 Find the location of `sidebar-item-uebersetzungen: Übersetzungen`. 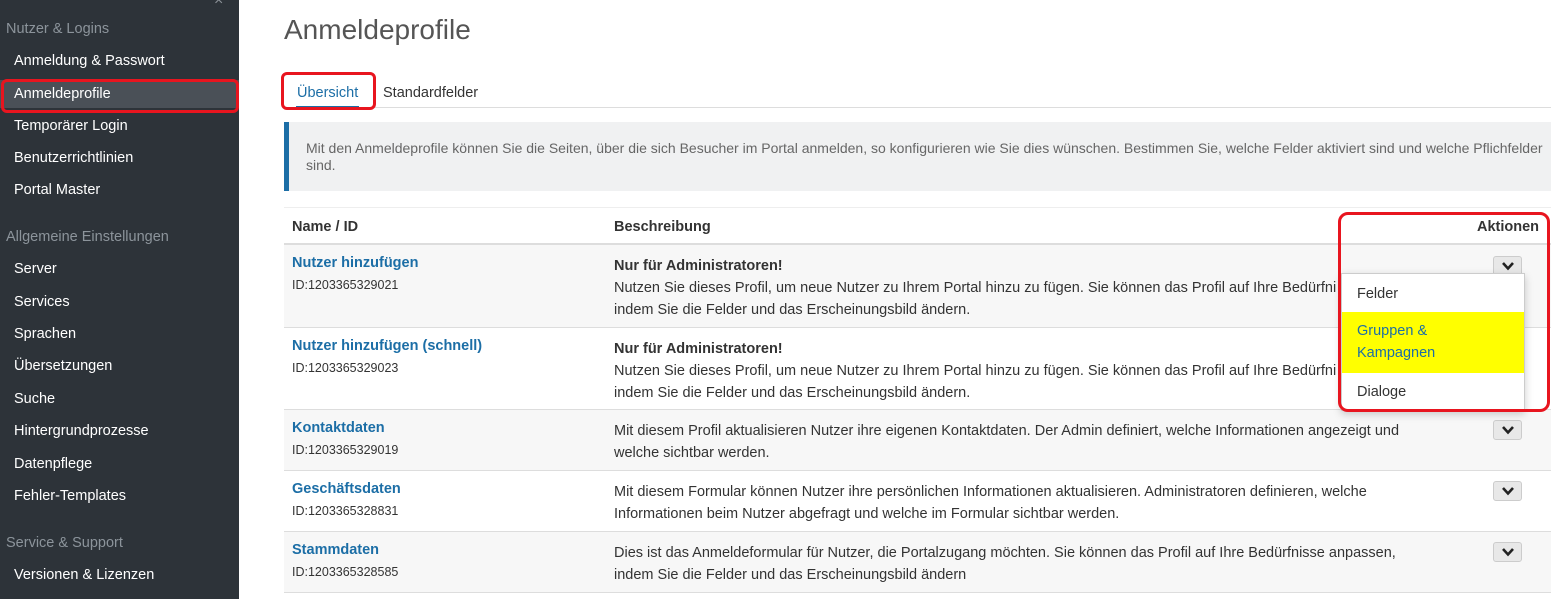

sidebar-item-uebersetzungen: Übersetzungen is located at coordinates (119, 366).